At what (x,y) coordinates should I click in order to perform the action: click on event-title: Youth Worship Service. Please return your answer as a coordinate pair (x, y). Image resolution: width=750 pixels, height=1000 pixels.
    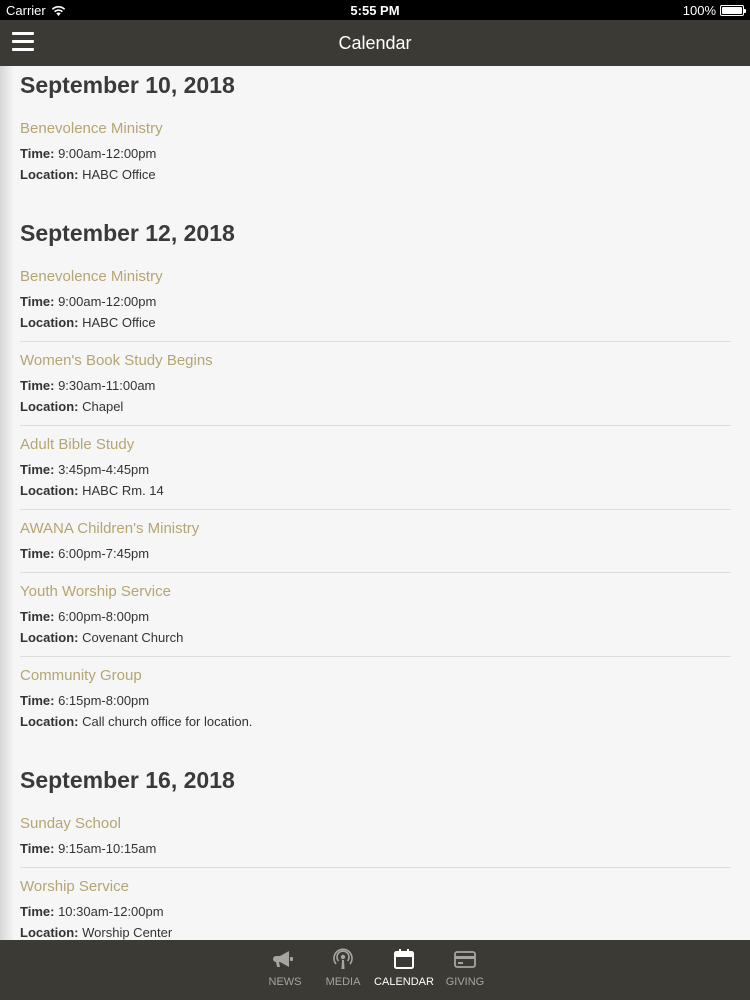
    Looking at the image, I should click on (375, 591).